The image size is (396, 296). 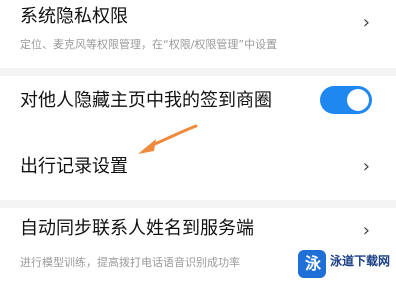 What do you see at coordinates (74, 166) in the screenshot?
I see `travel-record-title: 出行记录设置` at bounding box center [74, 166].